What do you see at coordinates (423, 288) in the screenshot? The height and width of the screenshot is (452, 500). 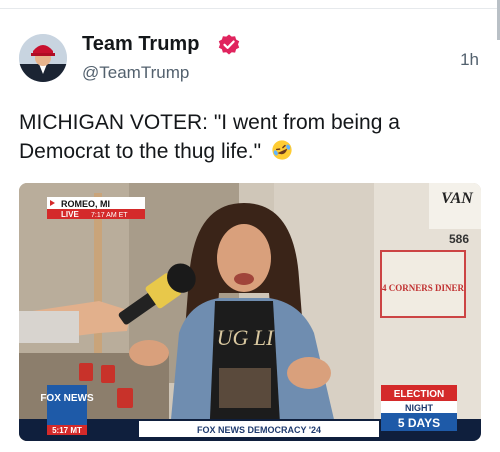 I see `diner-sign-text: 4 CORNERS DINER` at bounding box center [423, 288].